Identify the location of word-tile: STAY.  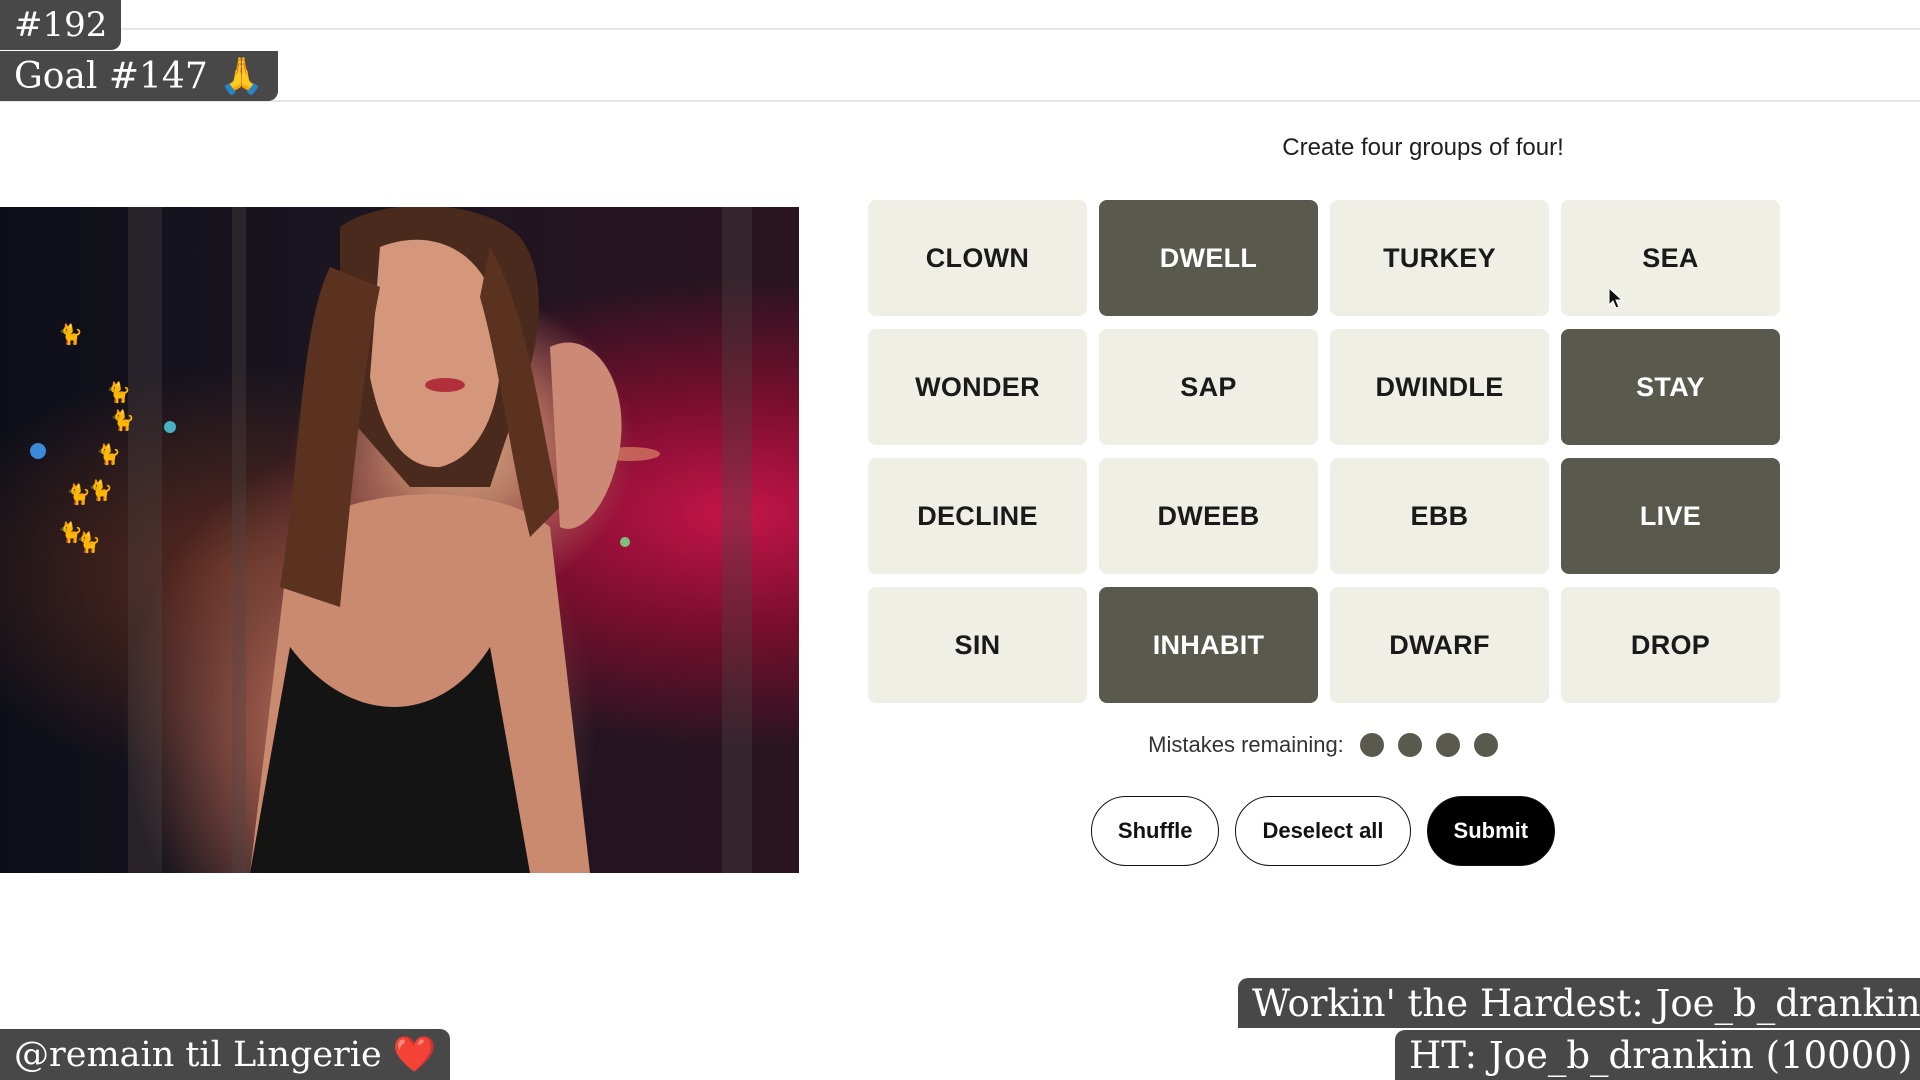
(1670, 387).